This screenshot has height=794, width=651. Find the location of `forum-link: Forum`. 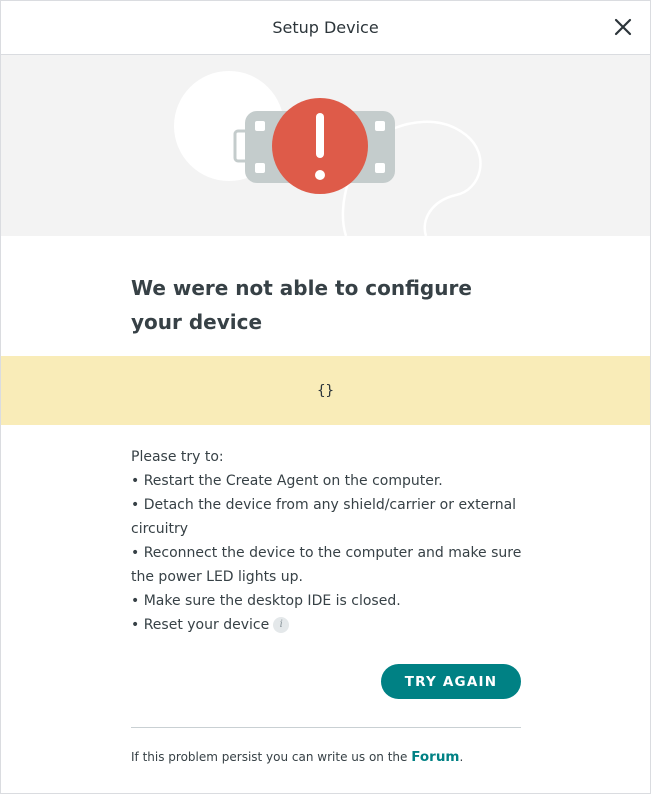

forum-link: Forum is located at coordinates (435, 757).